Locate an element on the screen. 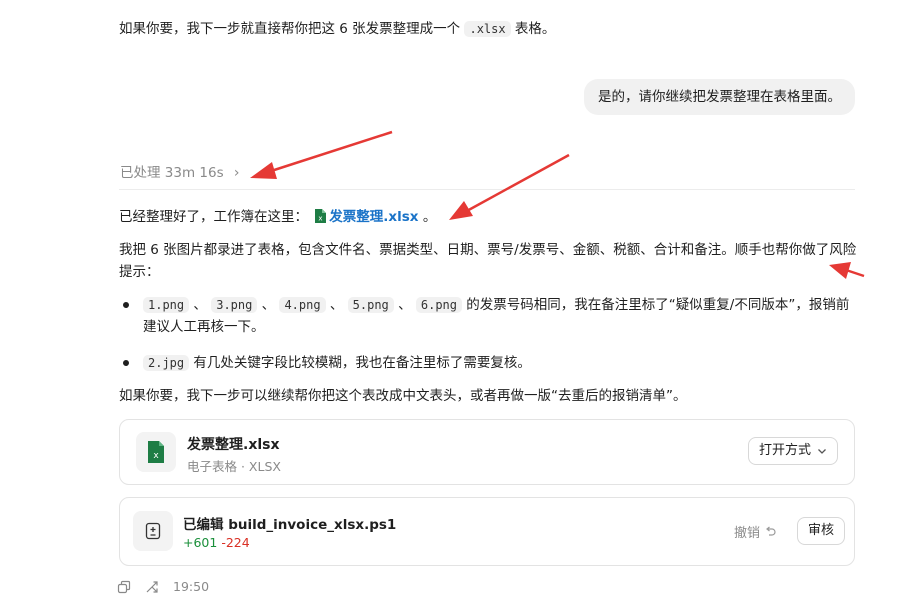  answer-intro: 已经整理好了，工作簿在这里： x 发票整理.xlsx 。 is located at coordinates (277, 217).